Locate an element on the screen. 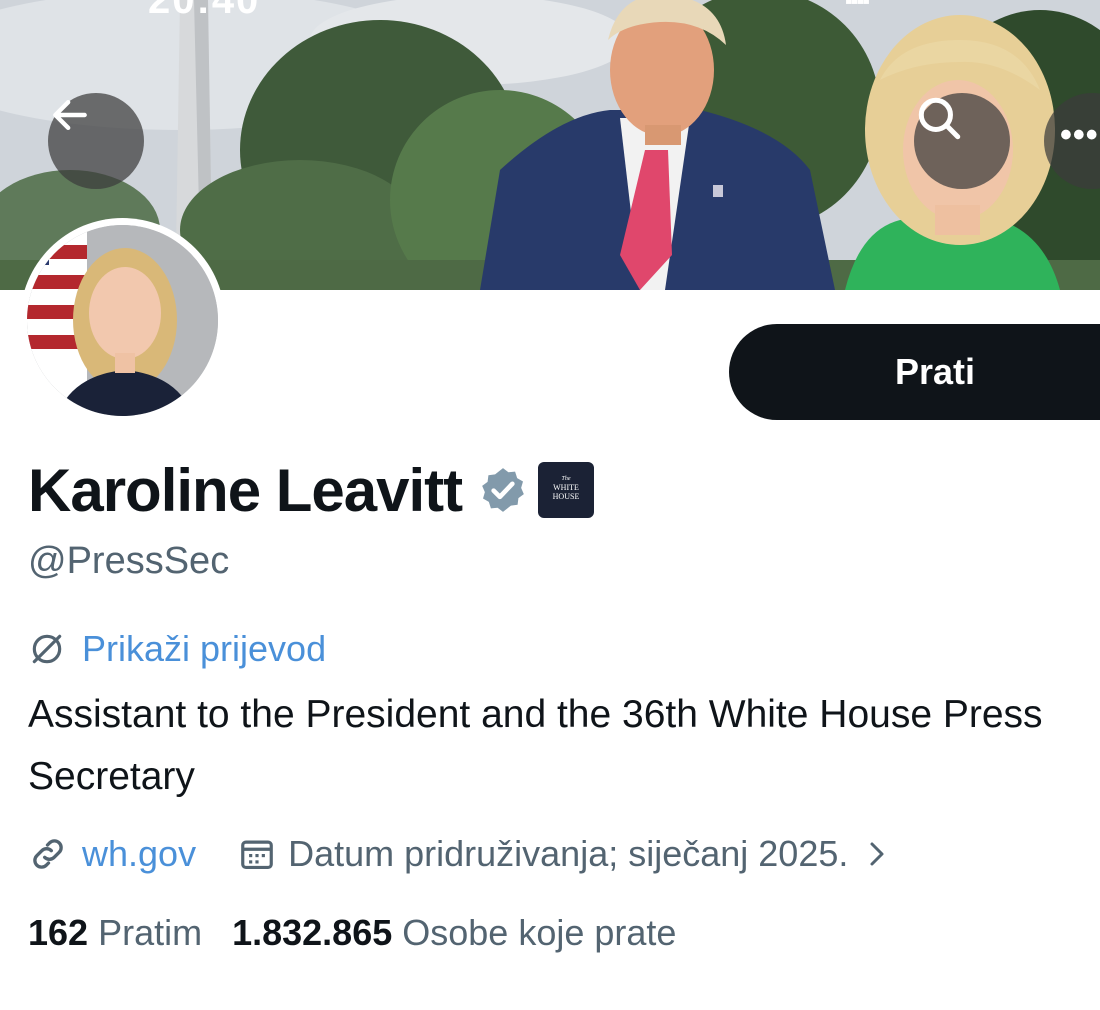 The height and width of the screenshot is (1010, 1100). follow-stats: 162 Pratim 1.832.865 Osobe koje prate is located at coordinates (352, 933).